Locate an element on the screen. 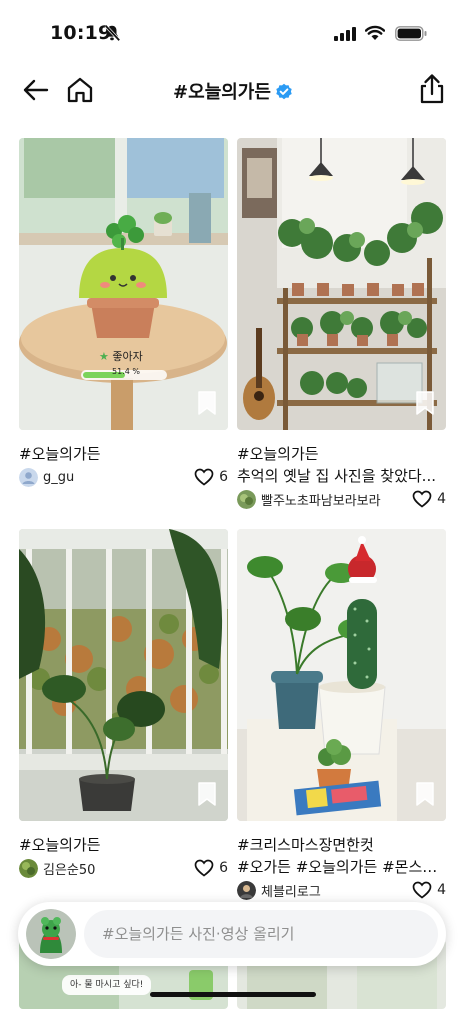 This screenshot has height=1009, width=466. status-bar: 10:19 is located at coordinates (233, 33).